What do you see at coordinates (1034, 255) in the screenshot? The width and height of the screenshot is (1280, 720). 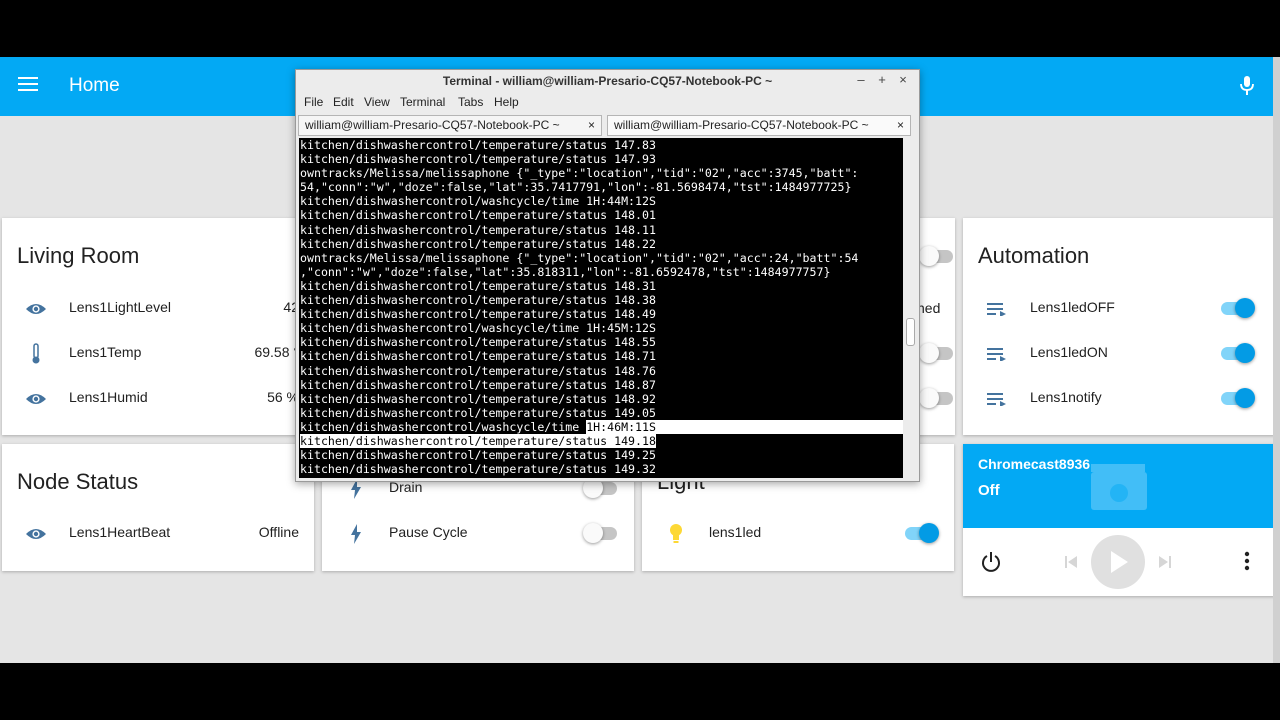 I see `card-title: Automation` at bounding box center [1034, 255].